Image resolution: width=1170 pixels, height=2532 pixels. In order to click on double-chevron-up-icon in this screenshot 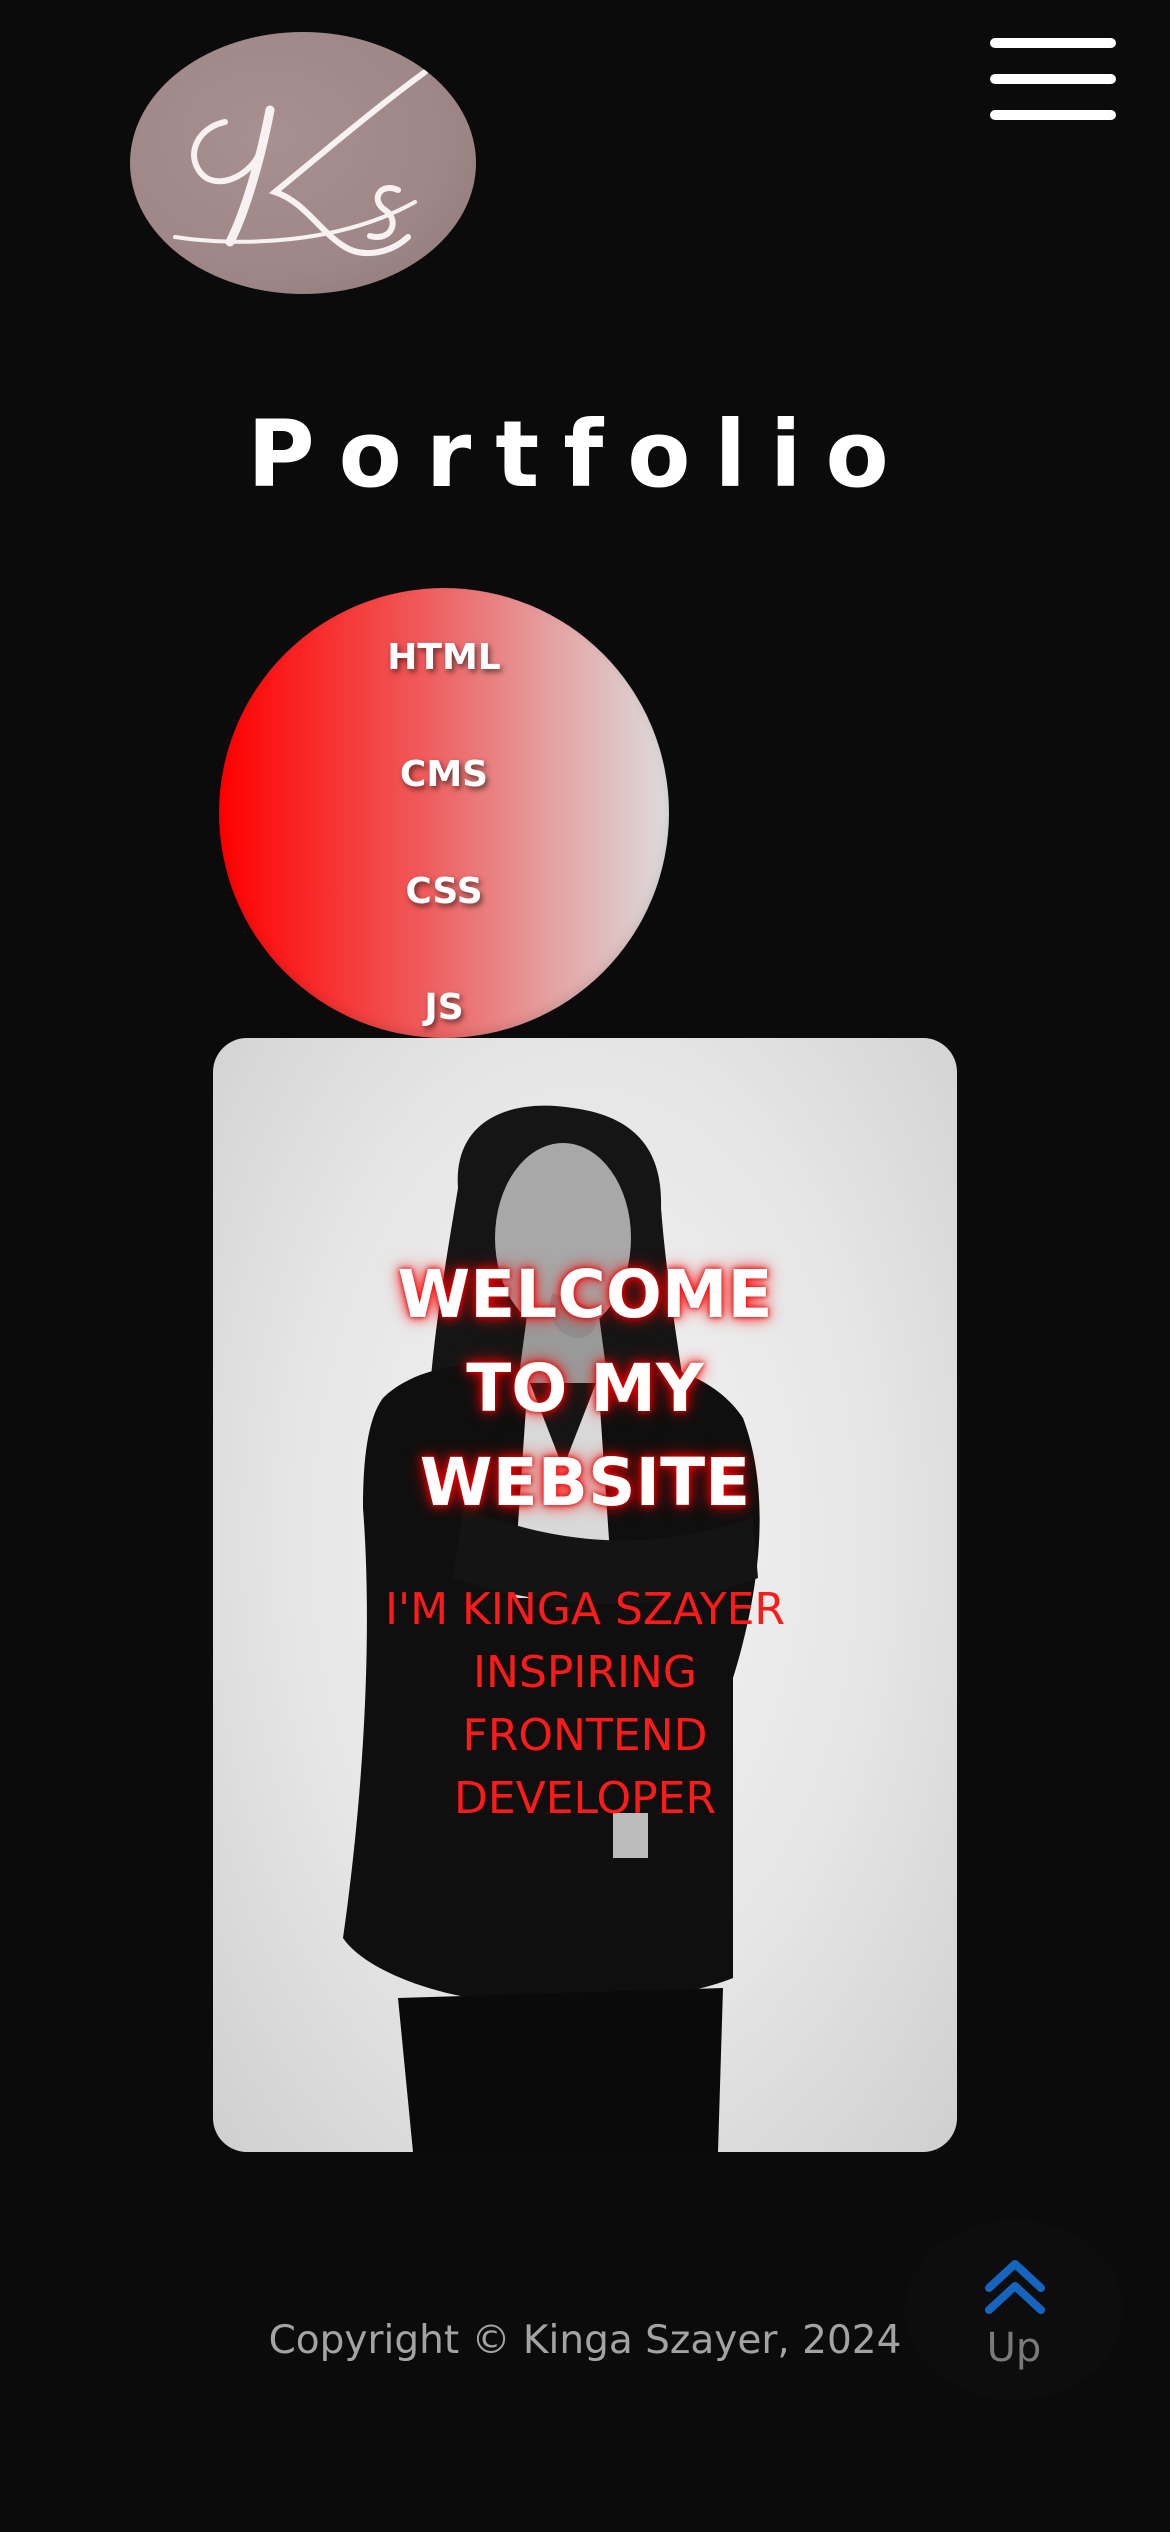, I will do `click(1015, 2287)`.